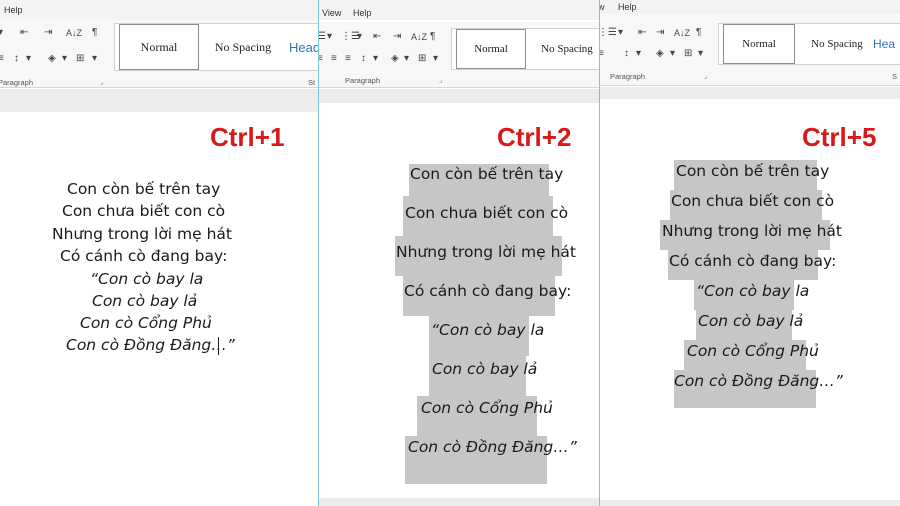  Describe the element at coordinates (321, 59) in the screenshot. I see `align-left-icon: ≡` at that location.